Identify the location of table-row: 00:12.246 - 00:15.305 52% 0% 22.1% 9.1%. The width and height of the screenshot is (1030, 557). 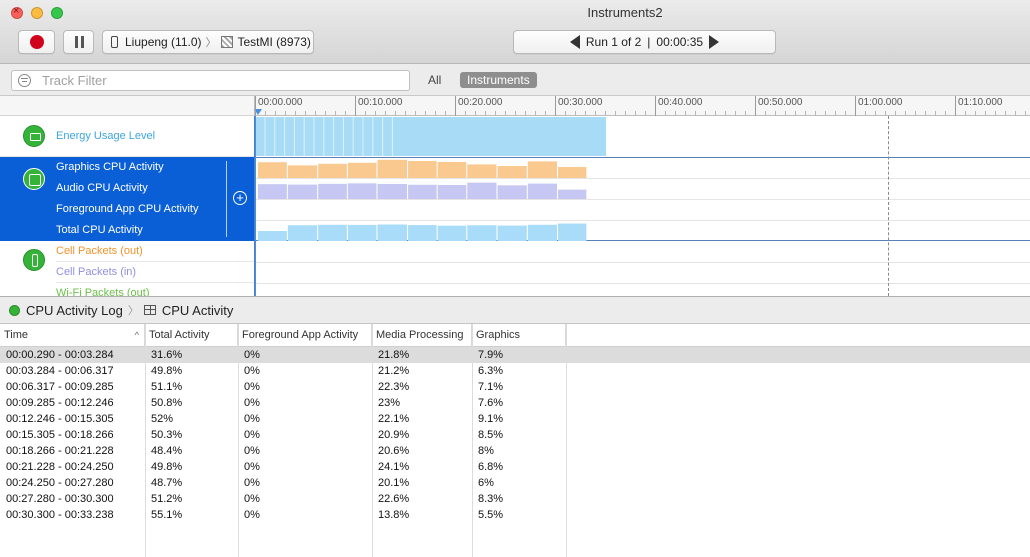
(515, 419).